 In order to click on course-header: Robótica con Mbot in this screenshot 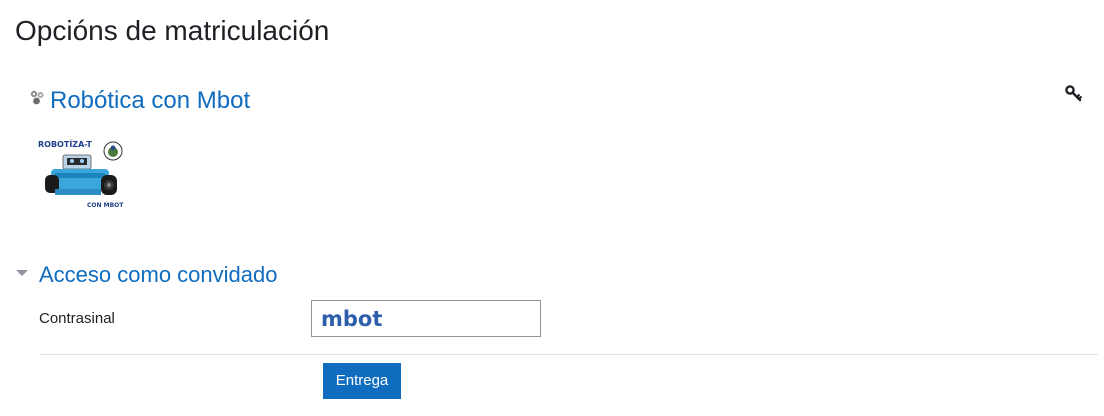, I will do `click(139, 101)`.